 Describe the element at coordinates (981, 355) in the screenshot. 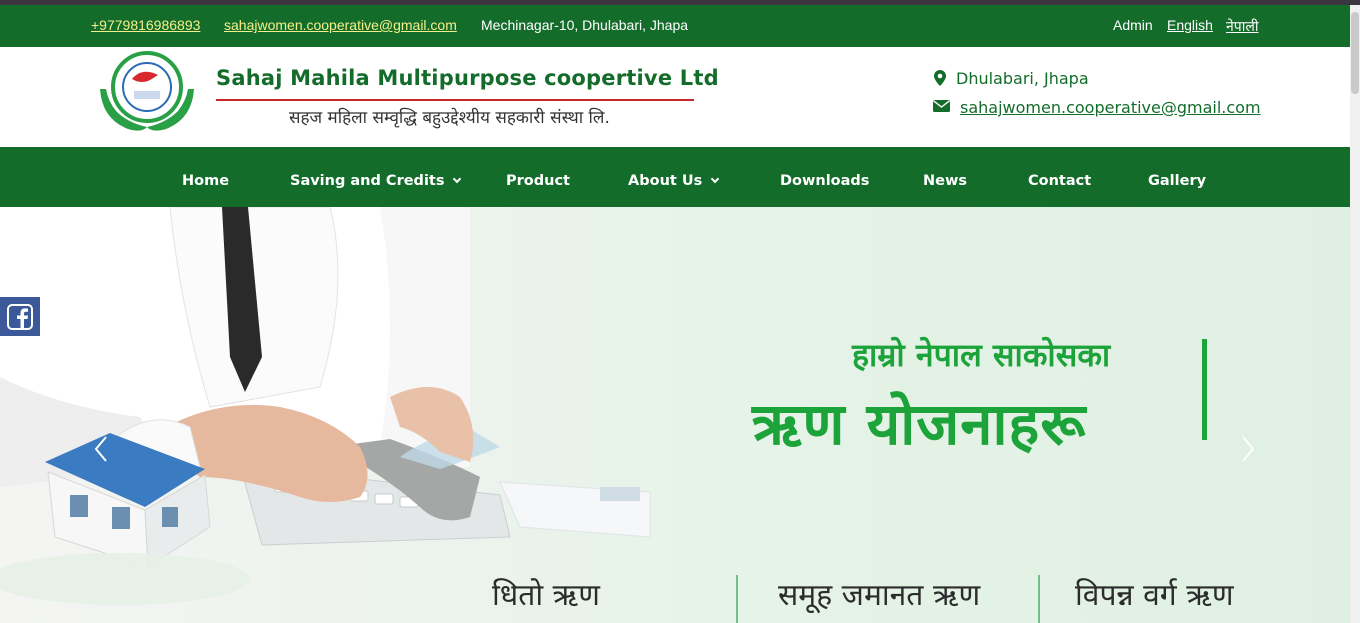

I see `hero-heading-line1: हाम्रो नेपाल साकोसका` at that location.